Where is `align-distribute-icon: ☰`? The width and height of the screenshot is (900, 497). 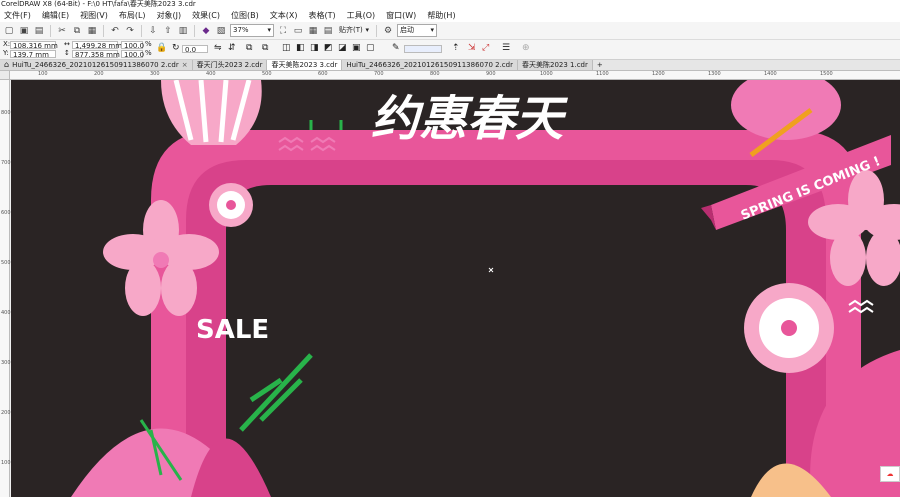
align-distribute-icon: ☰ is located at coordinates (506, 48).